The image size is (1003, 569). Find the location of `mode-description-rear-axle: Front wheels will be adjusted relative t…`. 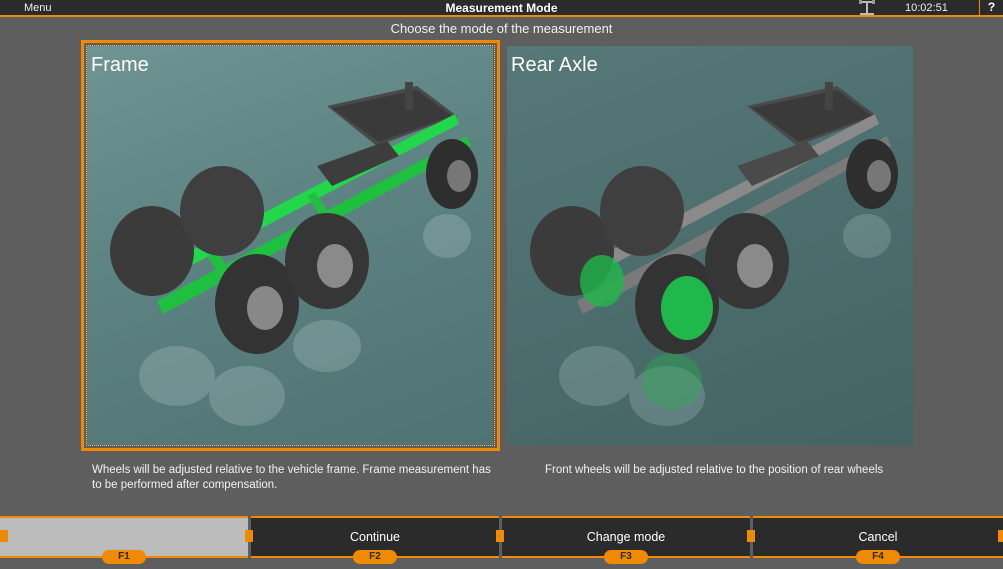

mode-description-rear-axle: Front wheels will be adjusted relative t… is located at coordinates (714, 470).